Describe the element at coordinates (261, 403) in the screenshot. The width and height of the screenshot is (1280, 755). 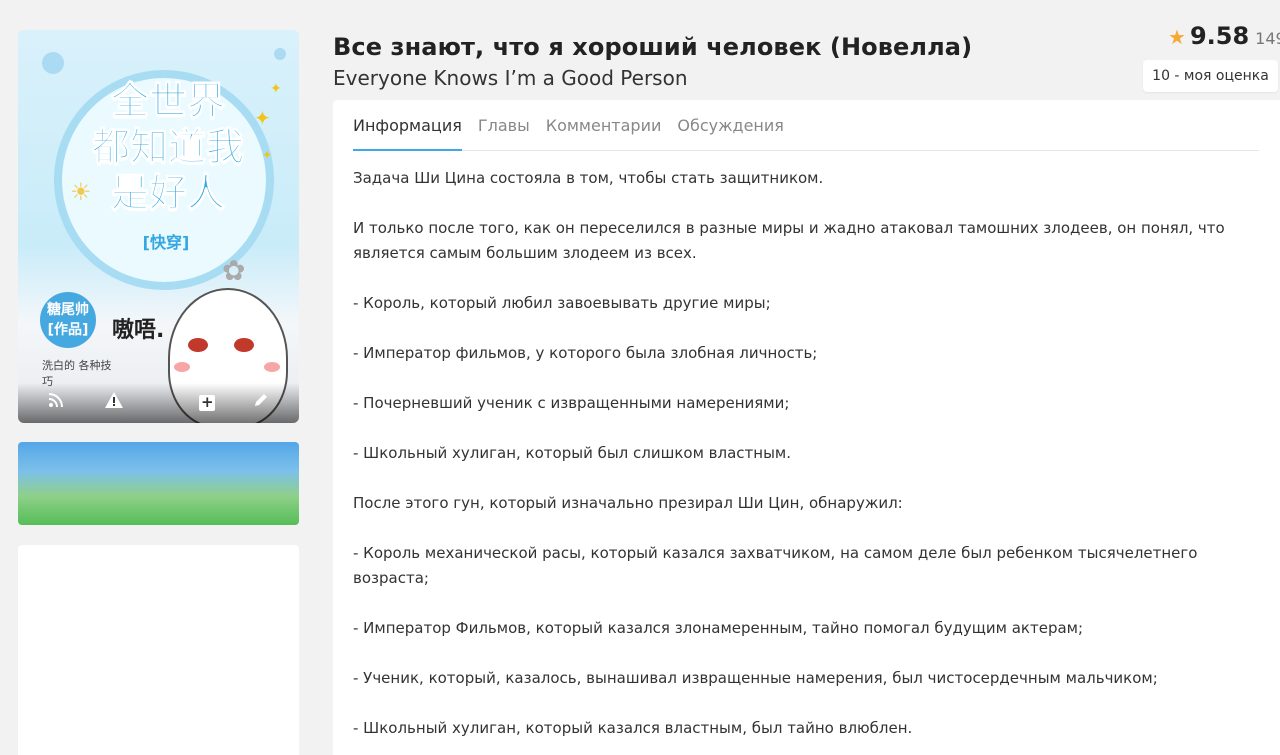
I see `pencil-icon` at that location.